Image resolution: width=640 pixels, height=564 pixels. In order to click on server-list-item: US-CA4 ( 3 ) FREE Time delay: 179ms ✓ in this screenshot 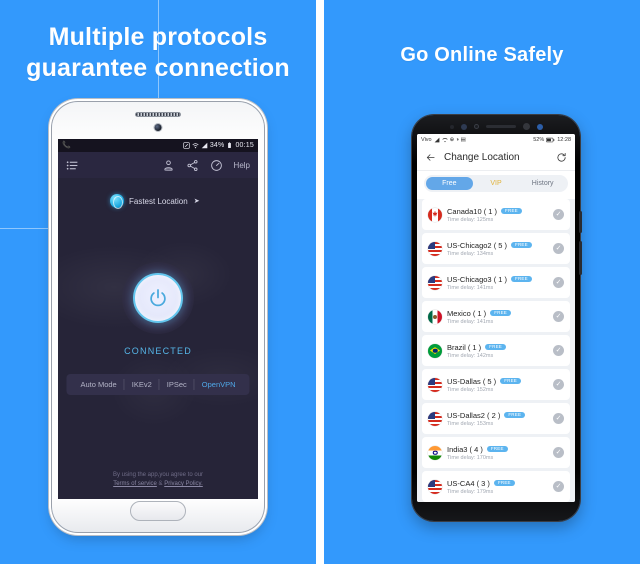, I will do `click(496, 486)`.